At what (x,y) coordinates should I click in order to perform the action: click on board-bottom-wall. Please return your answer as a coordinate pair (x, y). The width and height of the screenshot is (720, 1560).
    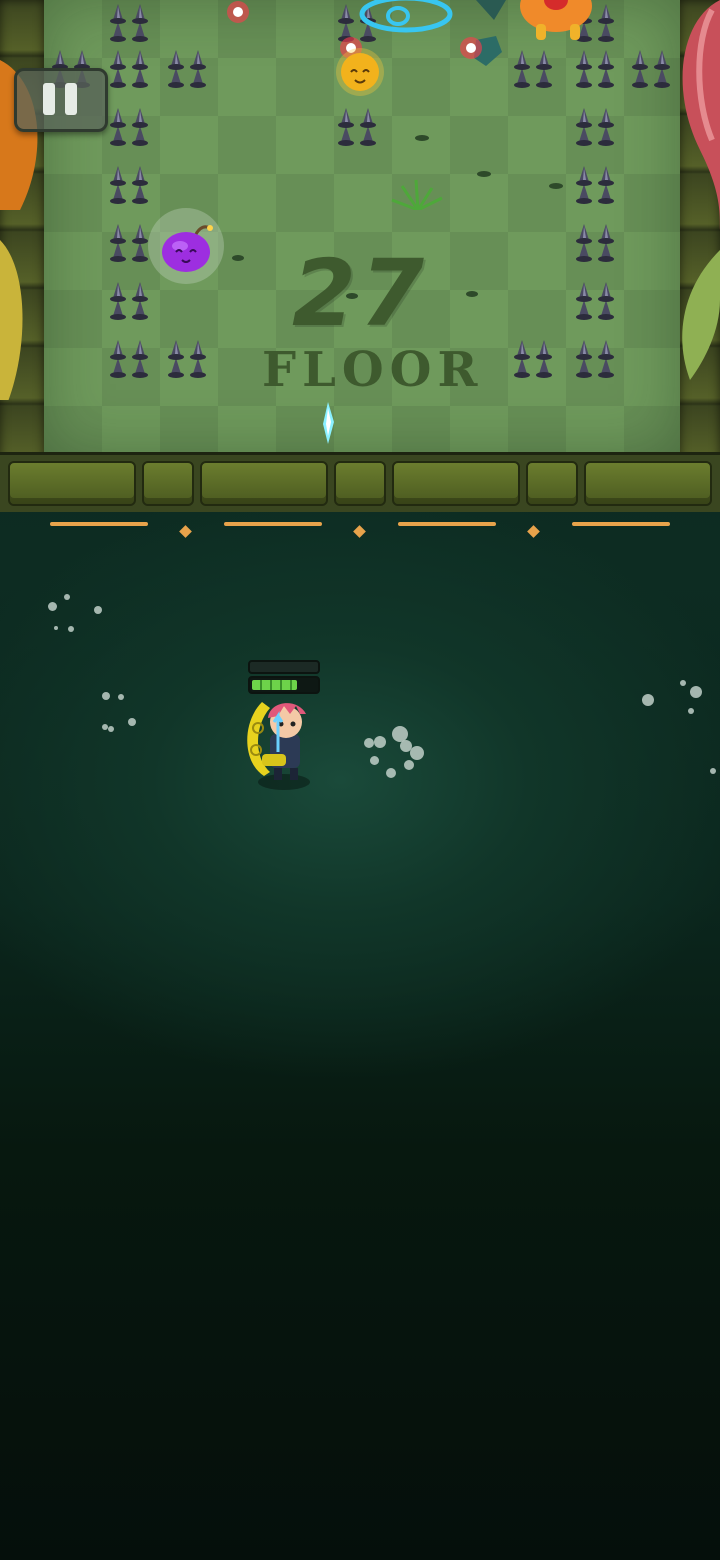
    Looking at the image, I should click on (360, 482).